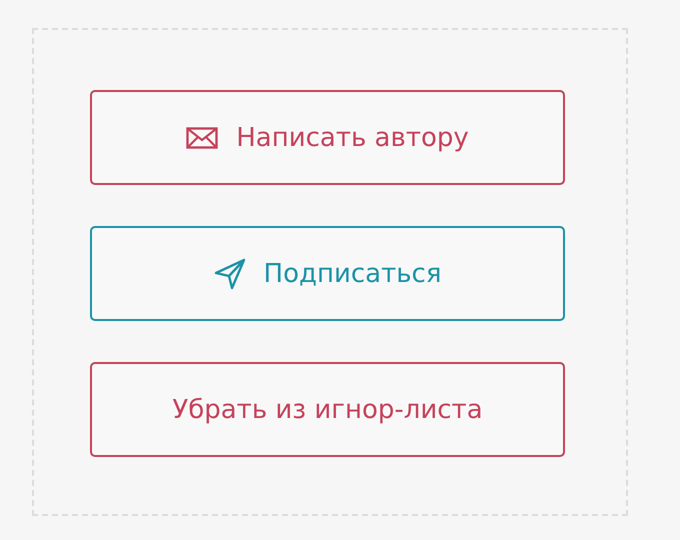  What do you see at coordinates (327, 137) in the screenshot?
I see `action-button: Написать автору` at bounding box center [327, 137].